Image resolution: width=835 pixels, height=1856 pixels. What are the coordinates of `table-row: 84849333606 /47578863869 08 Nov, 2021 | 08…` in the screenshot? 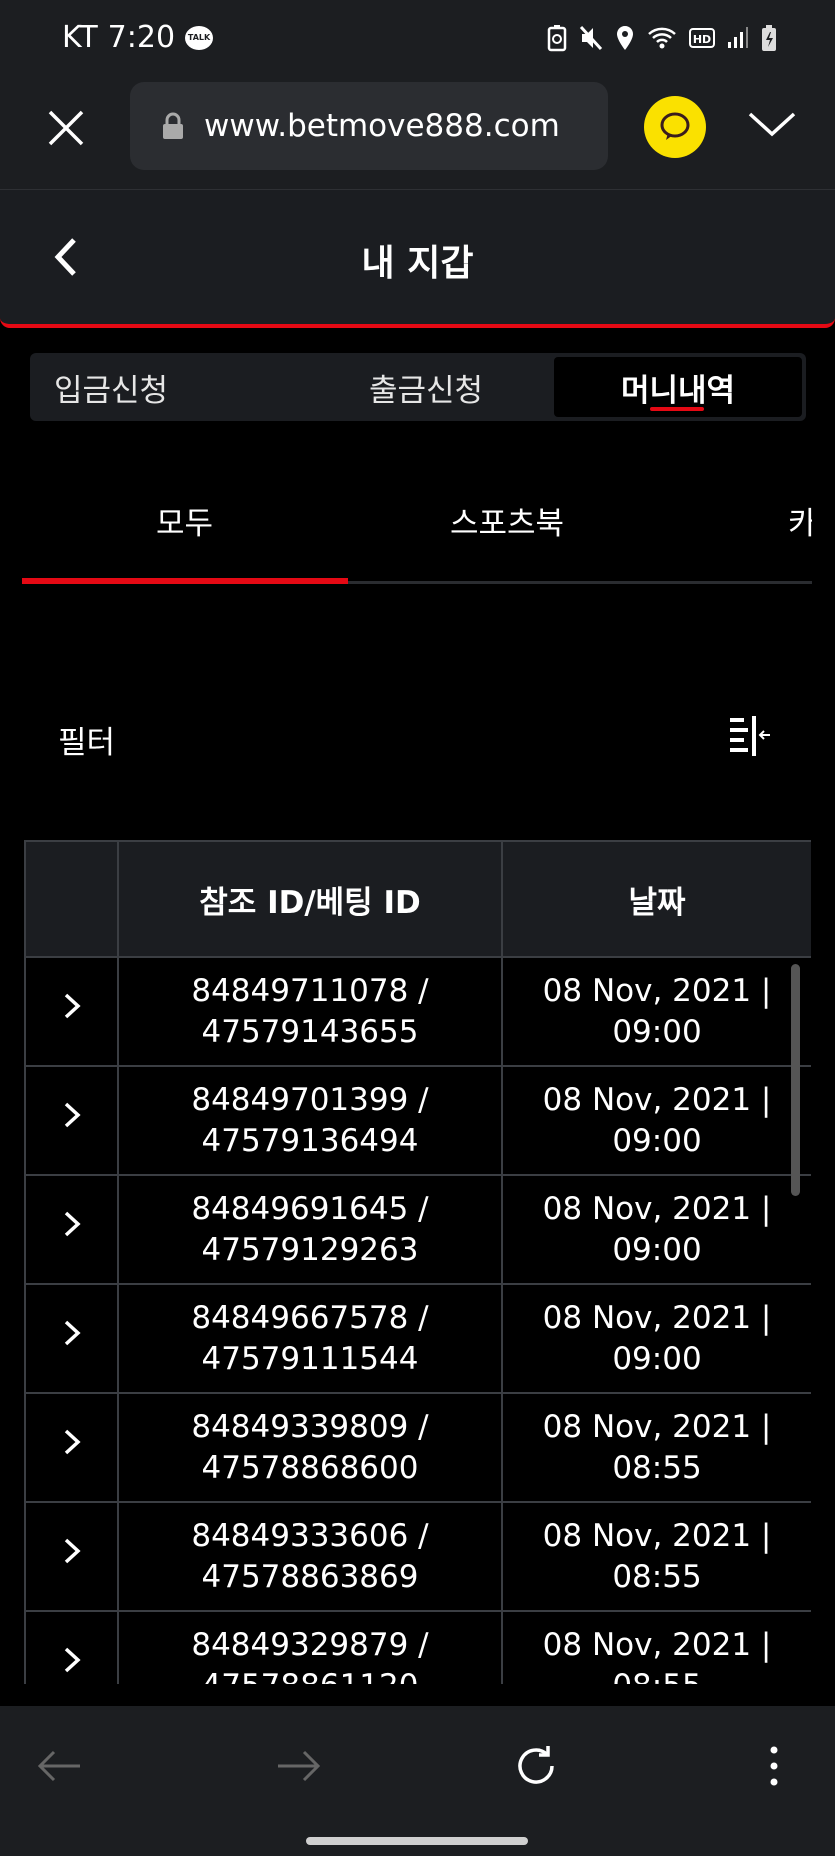 It's located at (417, 1556).